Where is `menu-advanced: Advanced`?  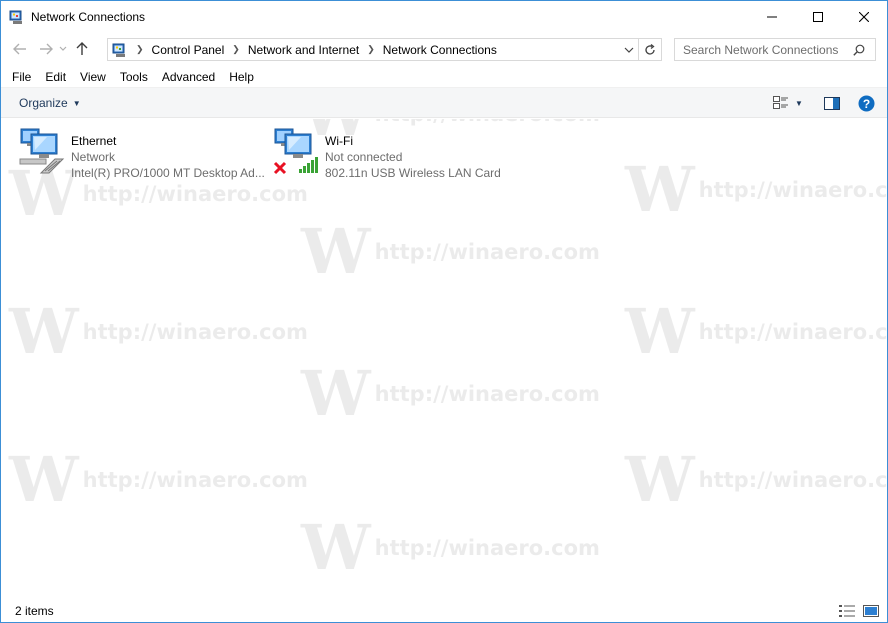
menu-advanced: Advanced is located at coordinates (188, 77).